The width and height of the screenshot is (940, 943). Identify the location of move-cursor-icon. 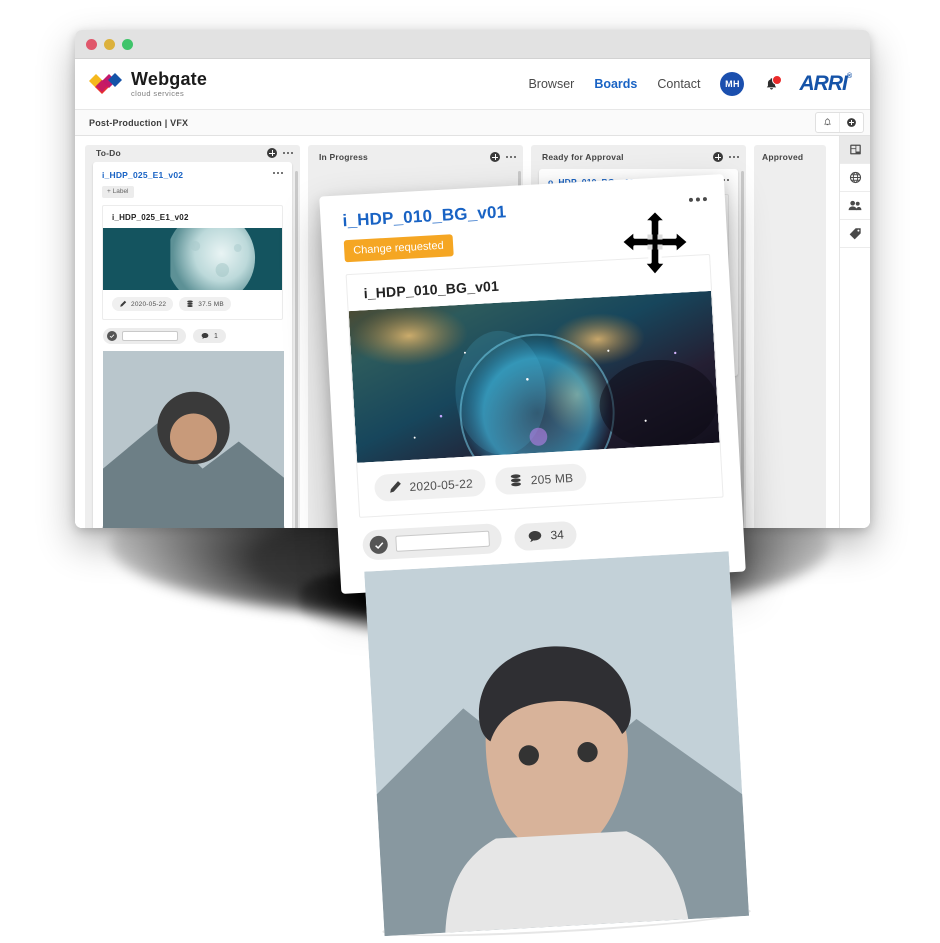
(655, 243).